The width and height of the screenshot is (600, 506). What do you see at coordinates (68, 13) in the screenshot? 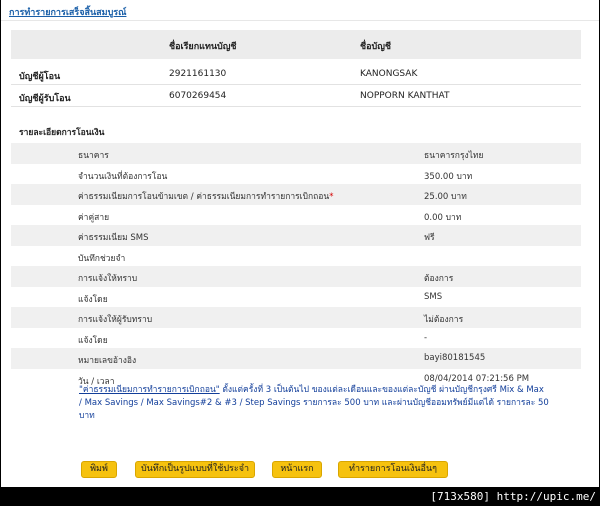
I see `page-title: การทำรายการเสร็จสิ้นสมบูรณ์` at bounding box center [68, 13].